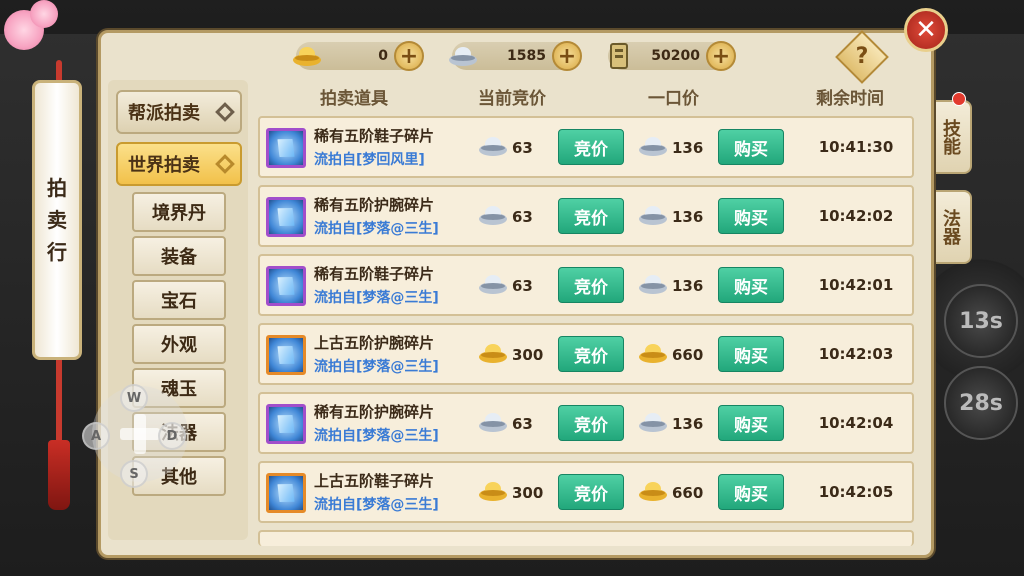 This screenshot has height=576, width=1024. What do you see at coordinates (856, 354) in the screenshot?
I see `remaining-time: 10:42:03` at bounding box center [856, 354].